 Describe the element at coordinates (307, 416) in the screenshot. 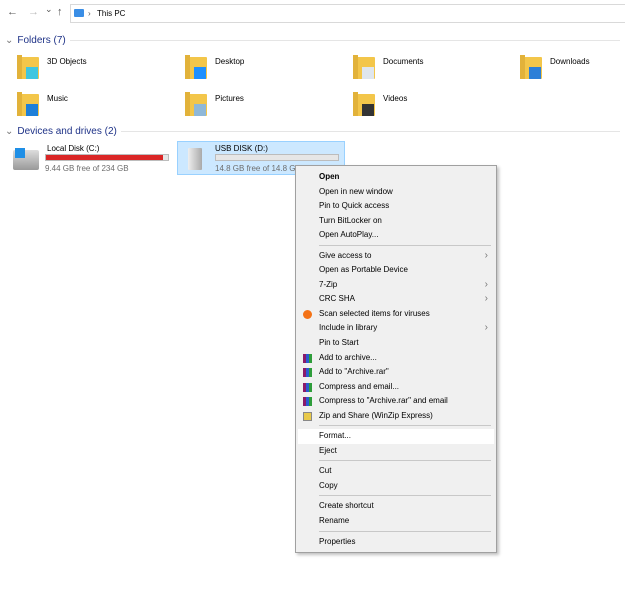

I see `winzip-icon` at that location.